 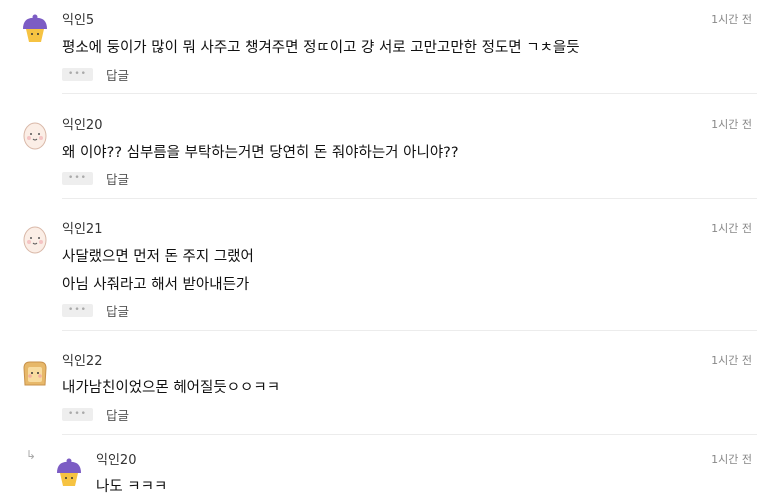 What do you see at coordinates (35, 373) in the screenshot?
I see `toast-icon` at bounding box center [35, 373].